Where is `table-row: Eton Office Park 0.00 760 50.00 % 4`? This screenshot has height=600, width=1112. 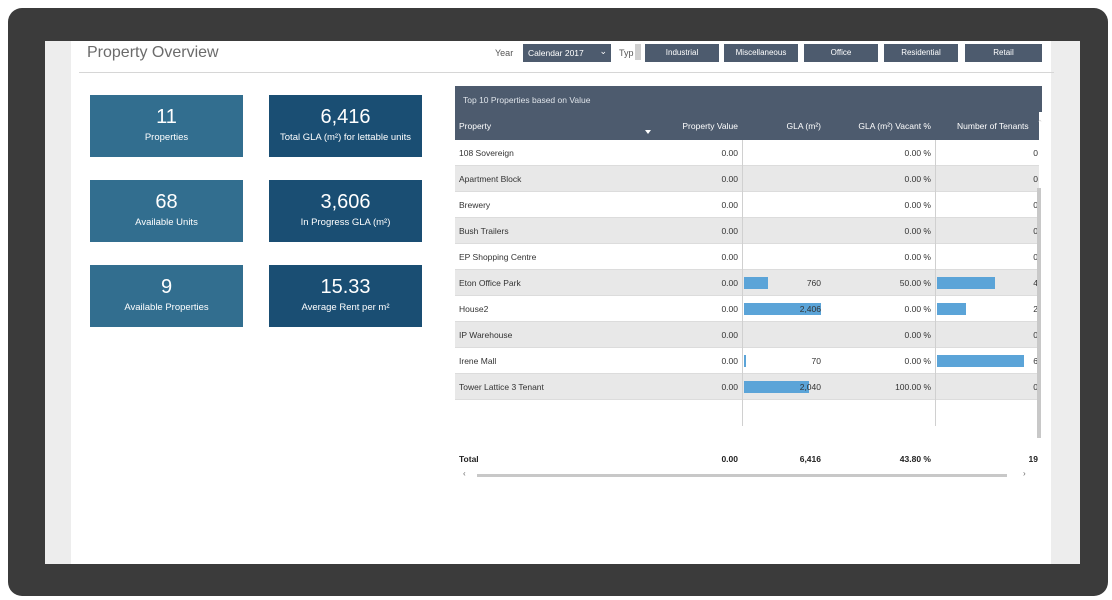
table-row: Eton Office Park 0.00 760 50.00 % 4 is located at coordinates (747, 283).